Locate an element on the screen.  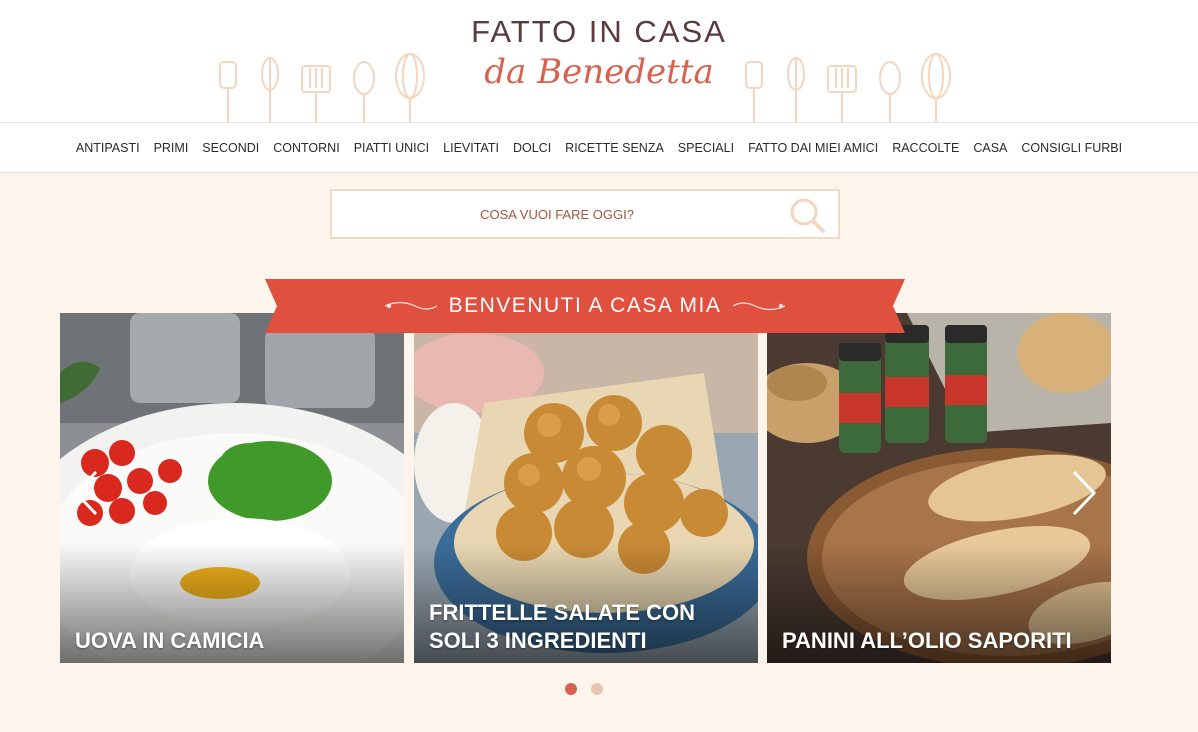
slide-uova-in-camicia: UOVA IN CAMICIA is located at coordinates (232, 488).